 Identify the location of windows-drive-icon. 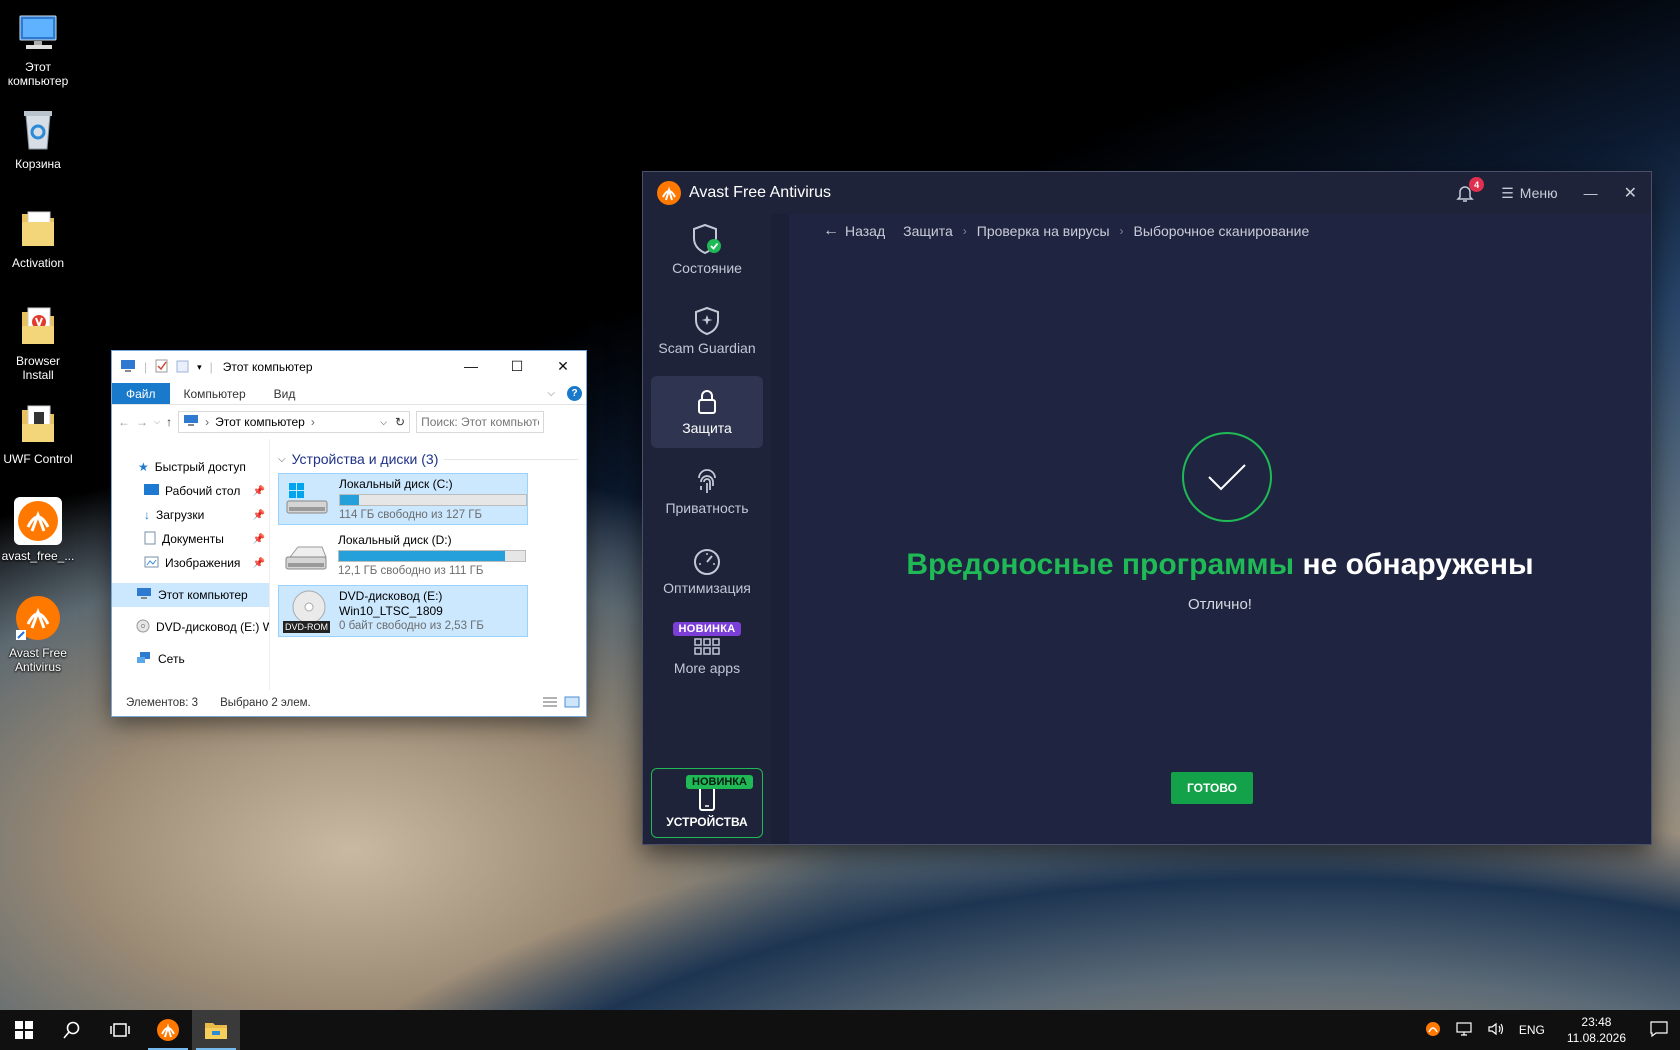
(307, 499).